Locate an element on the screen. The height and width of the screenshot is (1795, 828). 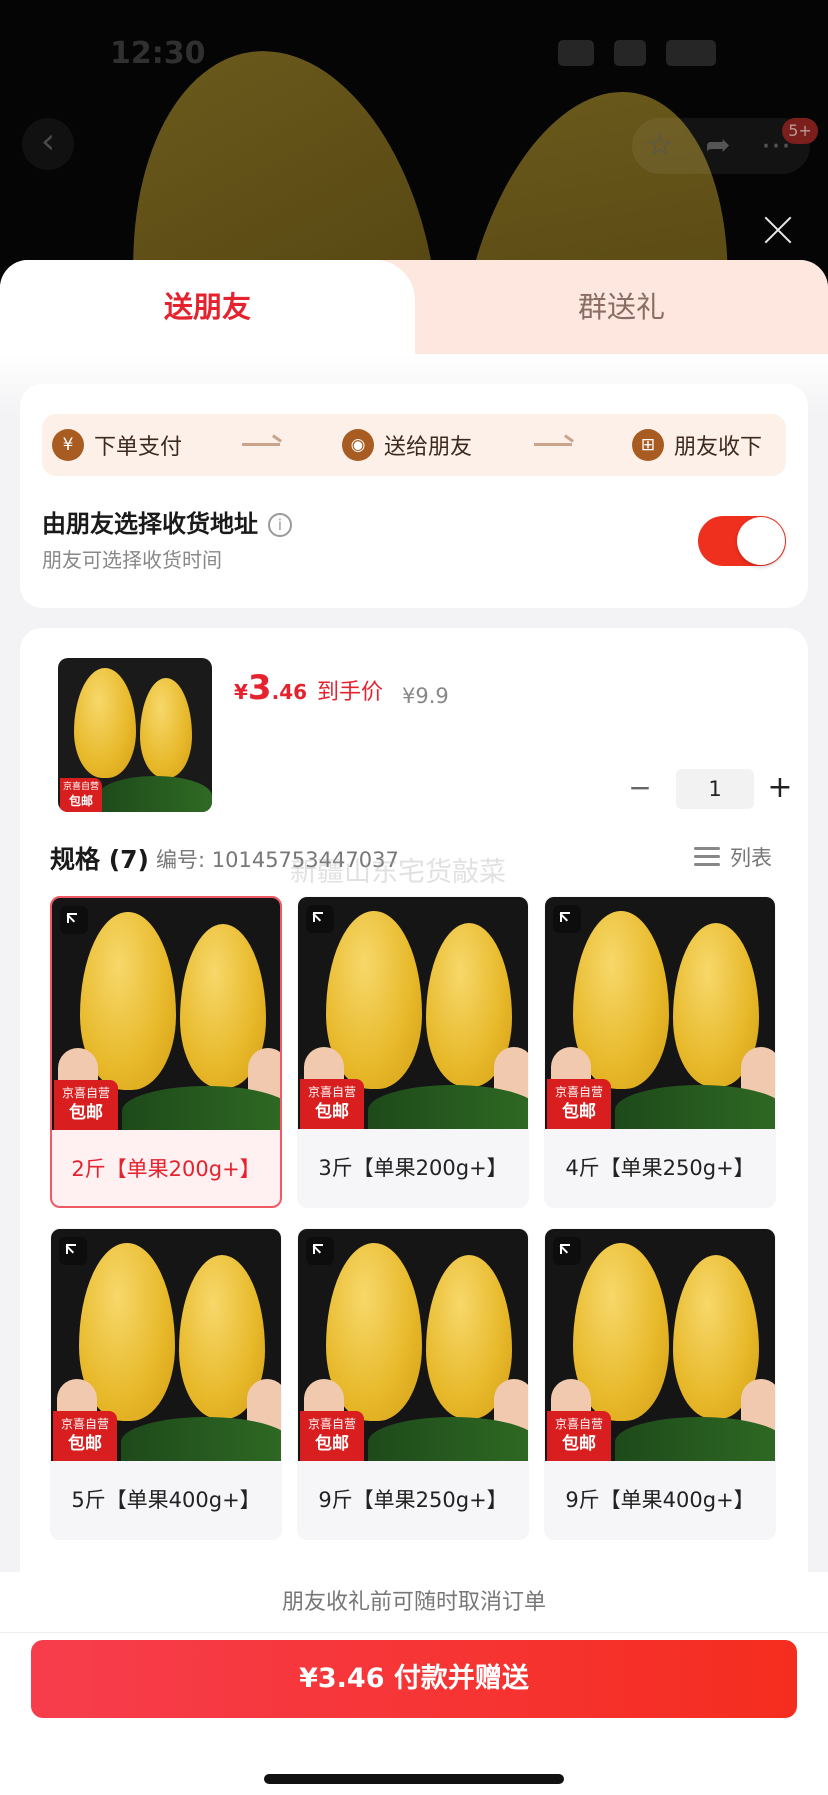
flow-step-send: ◉ 送给朋友 is located at coordinates (407, 445).